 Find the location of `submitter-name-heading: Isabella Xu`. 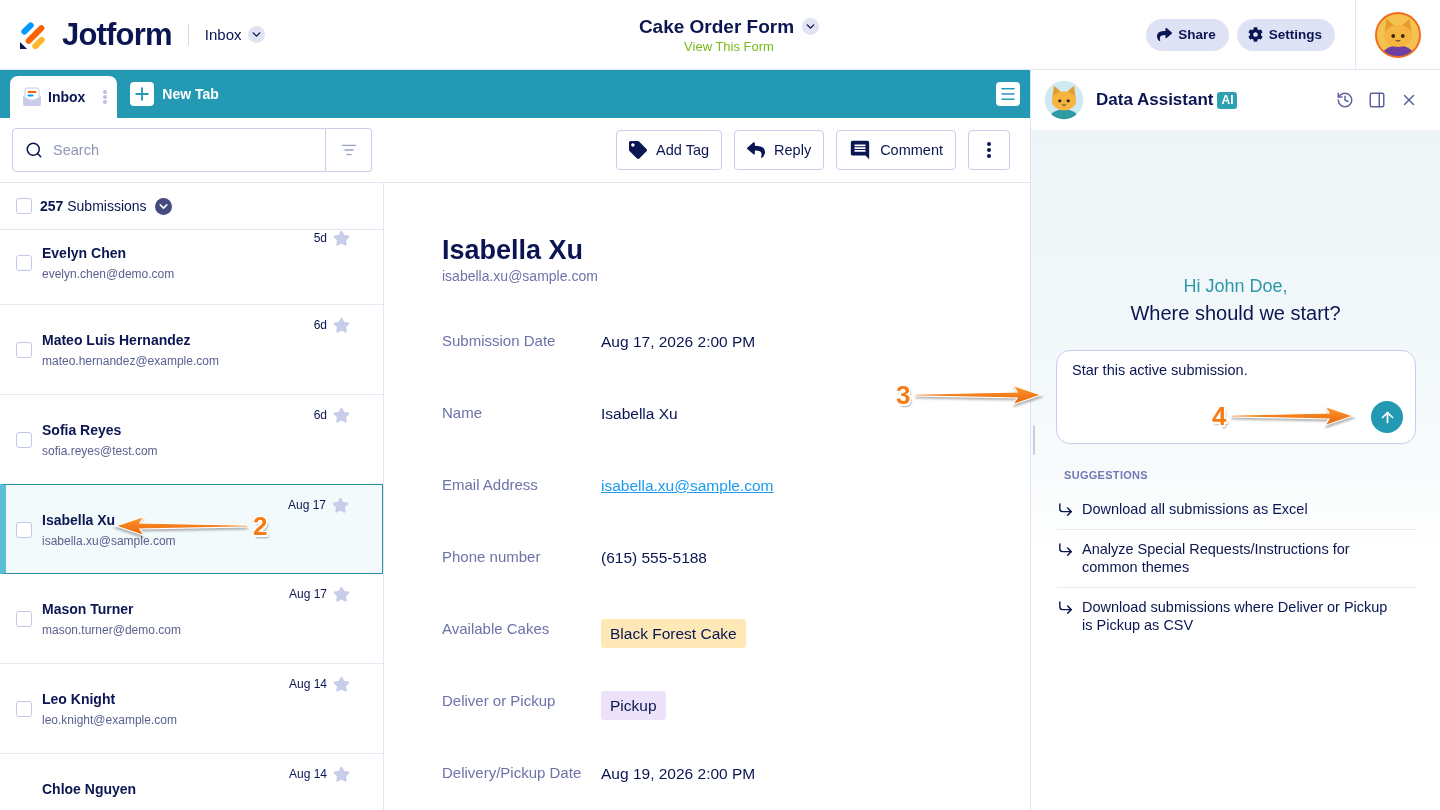

submitter-name-heading: Isabella Xu is located at coordinates (513, 250).